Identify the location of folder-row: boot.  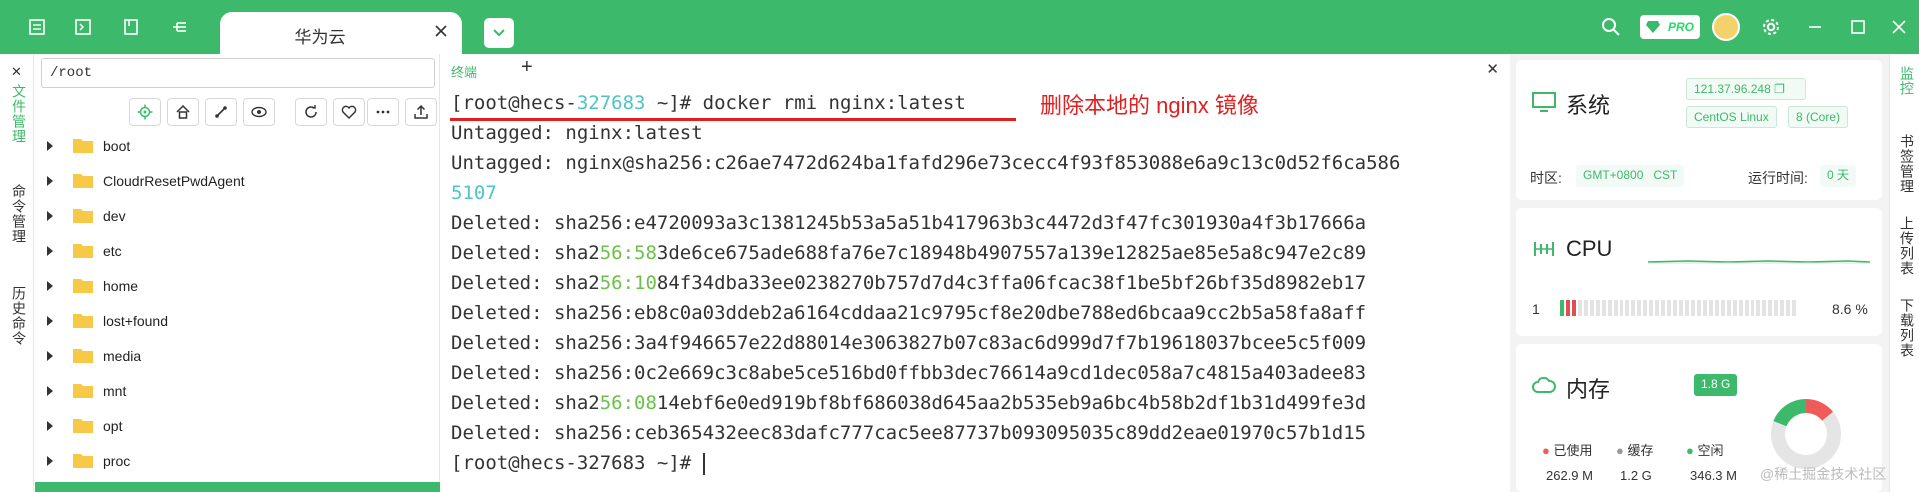
(237, 146).